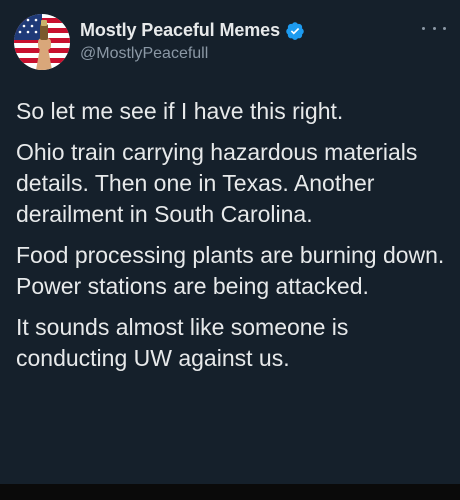 The image size is (460, 500). Describe the element at coordinates (423, 28) in the screenshot. I see `more-dots-icon` at that location.